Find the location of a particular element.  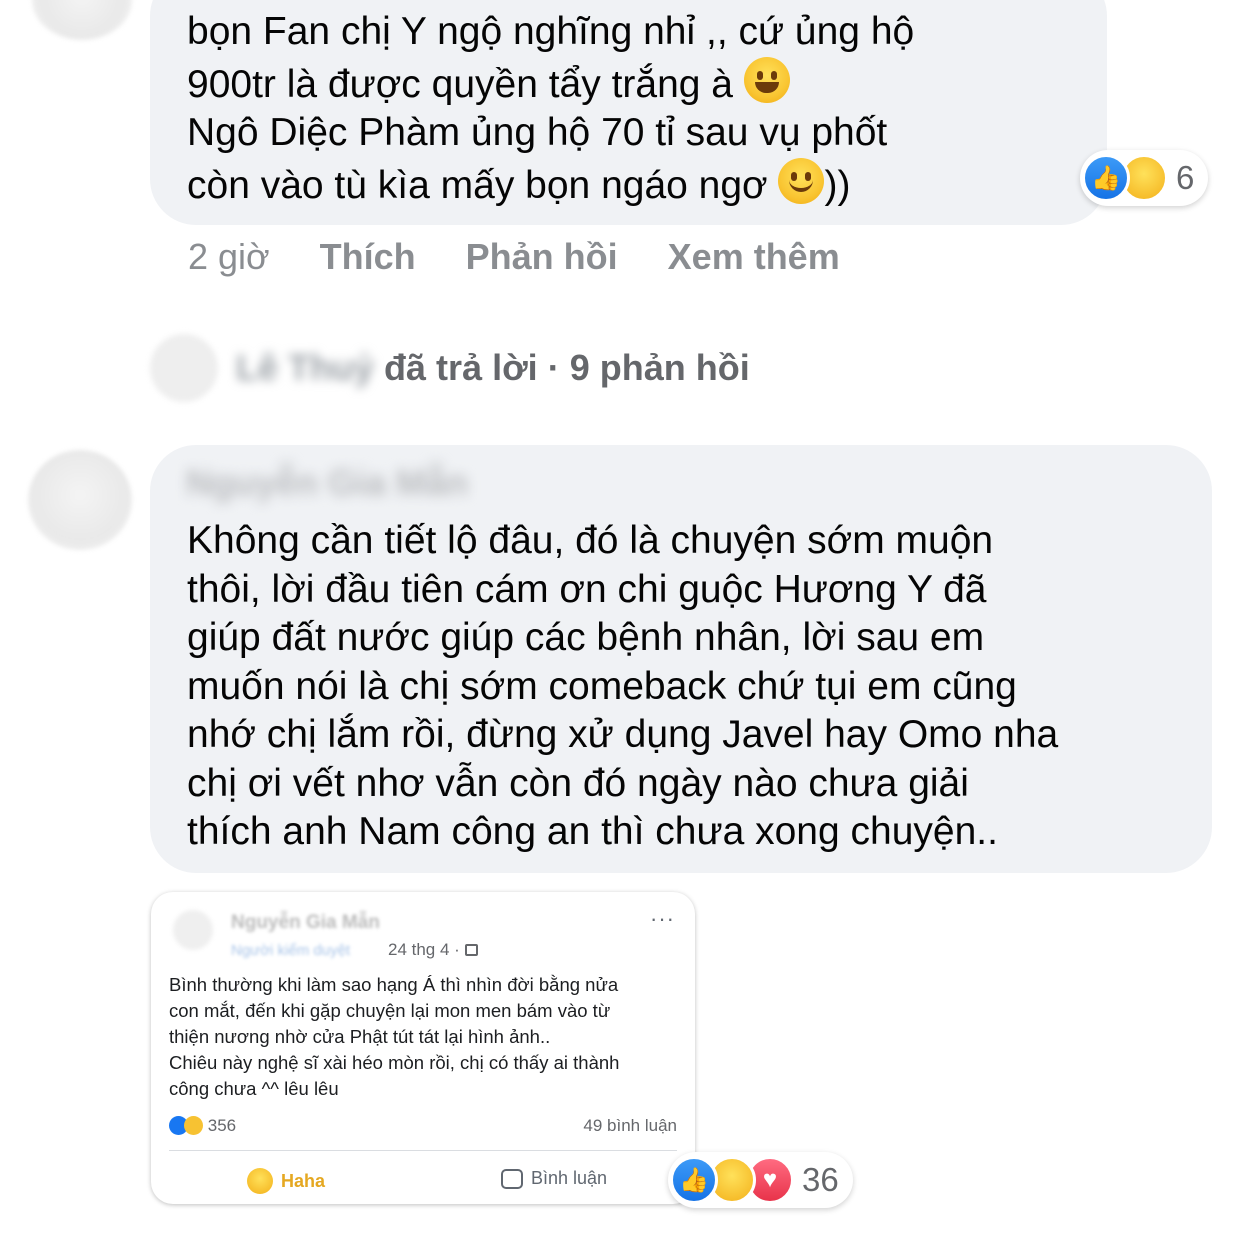

replied-label: đã trả lời is located at coordinates (461, 367).